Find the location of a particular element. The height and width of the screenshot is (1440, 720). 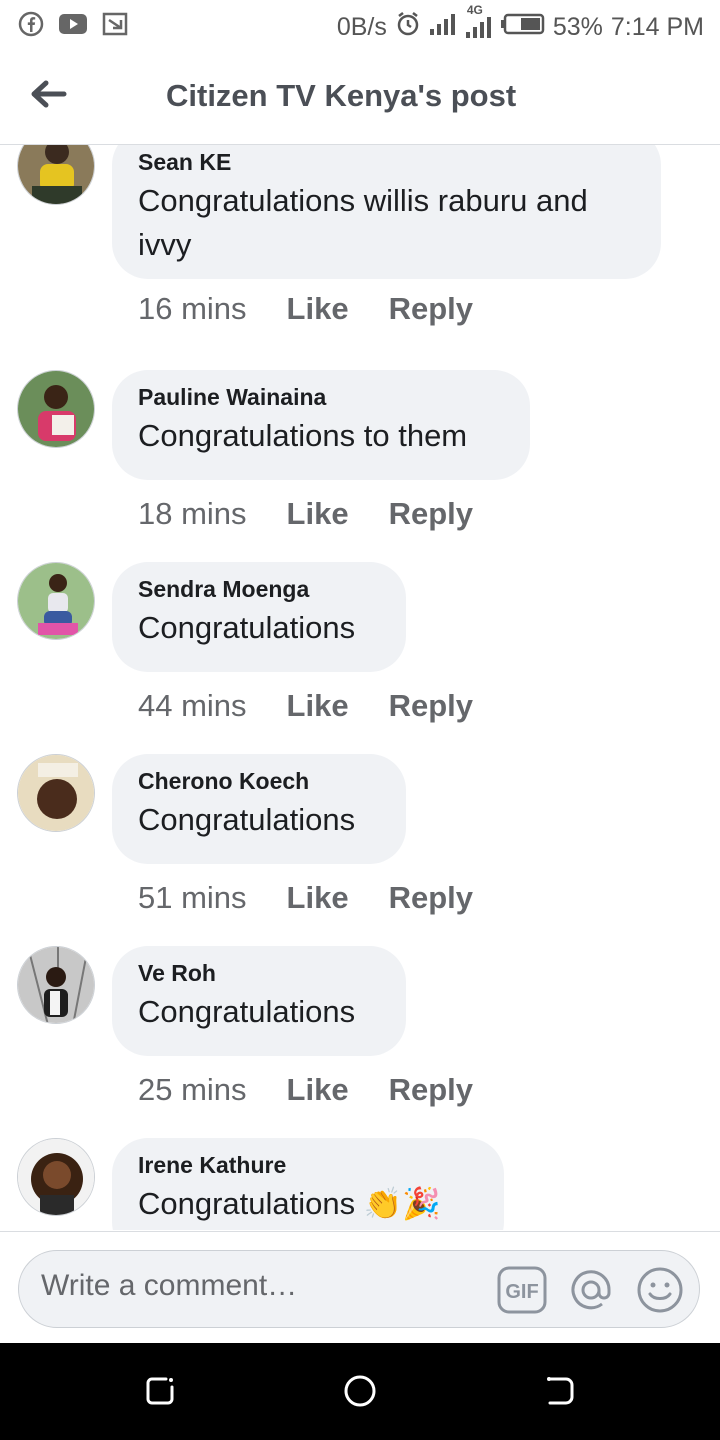

cast-notification-icon is located at coordinates (115, 26).